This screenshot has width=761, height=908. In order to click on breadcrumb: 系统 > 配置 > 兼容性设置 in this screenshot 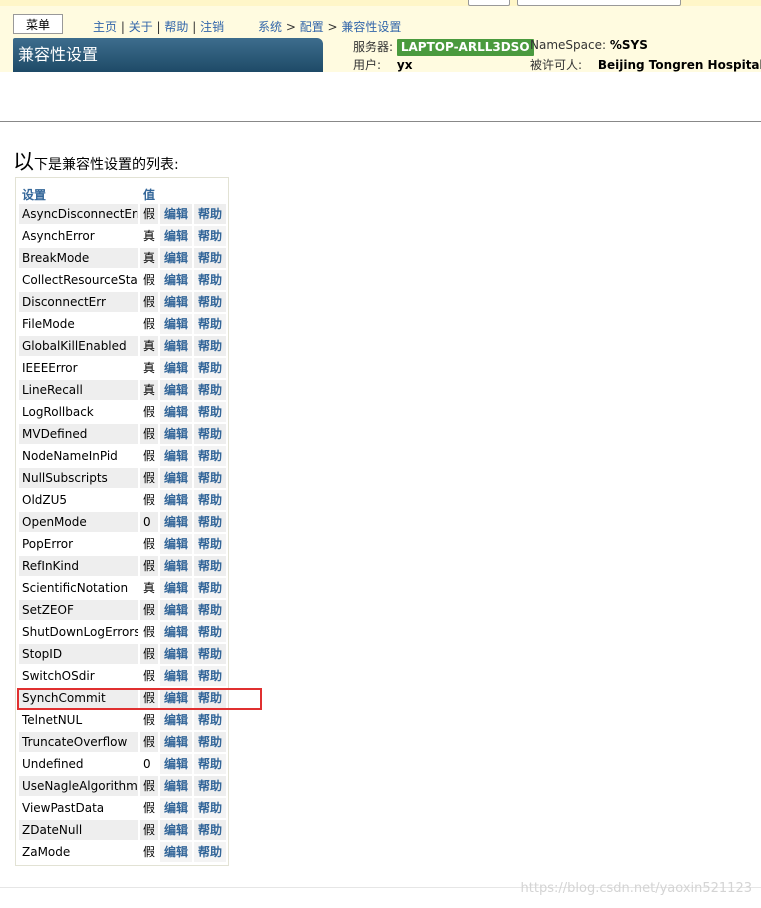, I will do `click(330, 27)`.